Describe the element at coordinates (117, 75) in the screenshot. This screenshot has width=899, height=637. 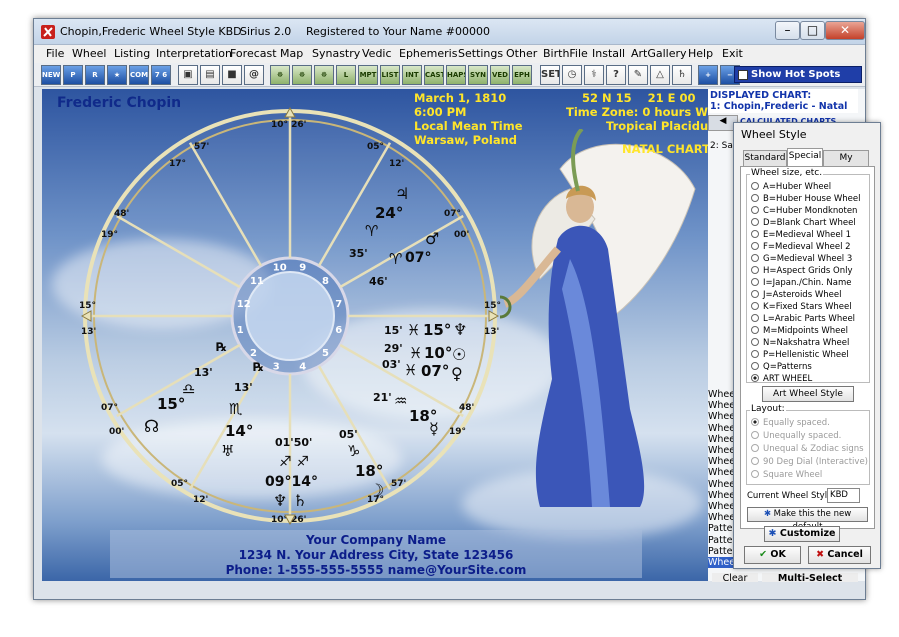
I see `star-button: ★` at that location.